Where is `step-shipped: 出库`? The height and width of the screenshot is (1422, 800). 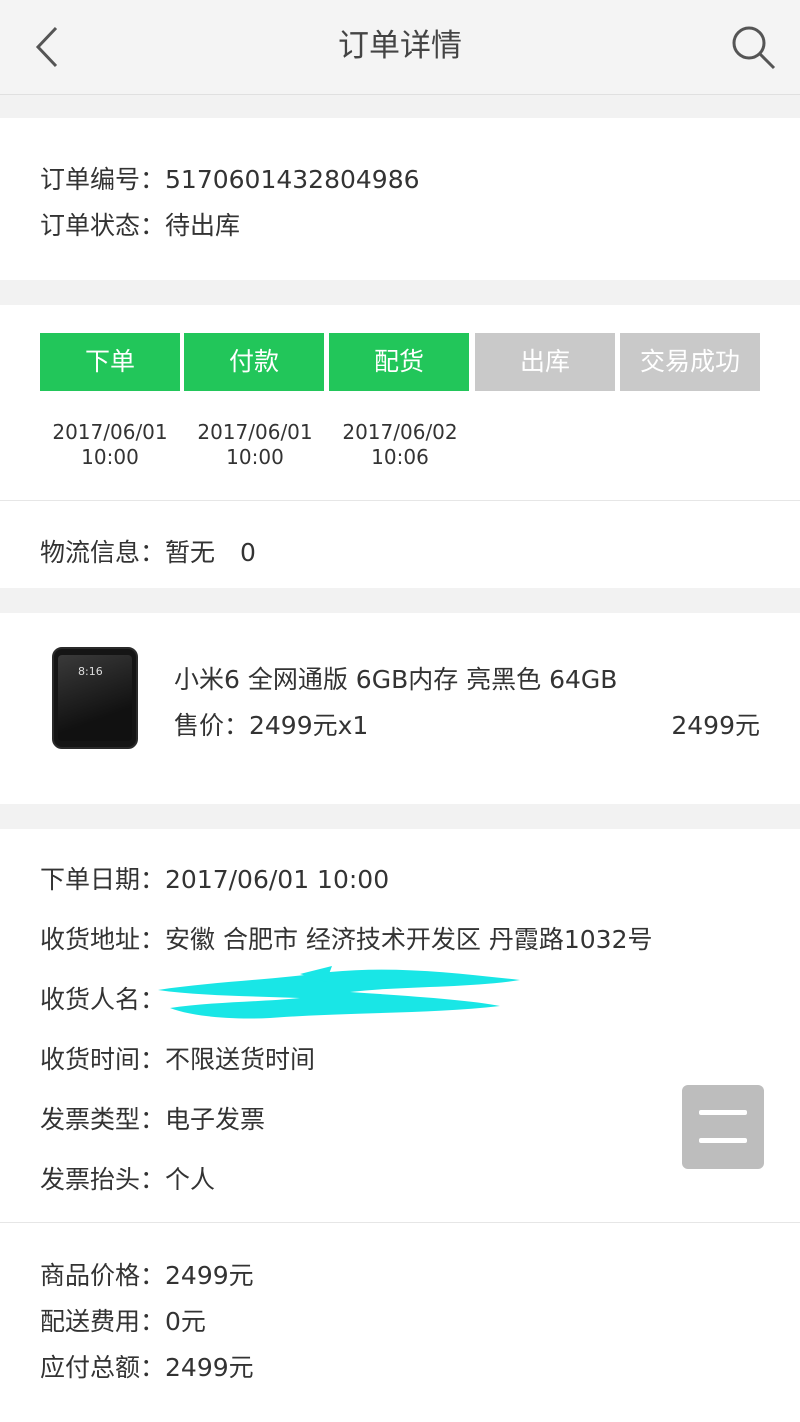 step-shipped: 出库 is located at coordinates (545, 362).